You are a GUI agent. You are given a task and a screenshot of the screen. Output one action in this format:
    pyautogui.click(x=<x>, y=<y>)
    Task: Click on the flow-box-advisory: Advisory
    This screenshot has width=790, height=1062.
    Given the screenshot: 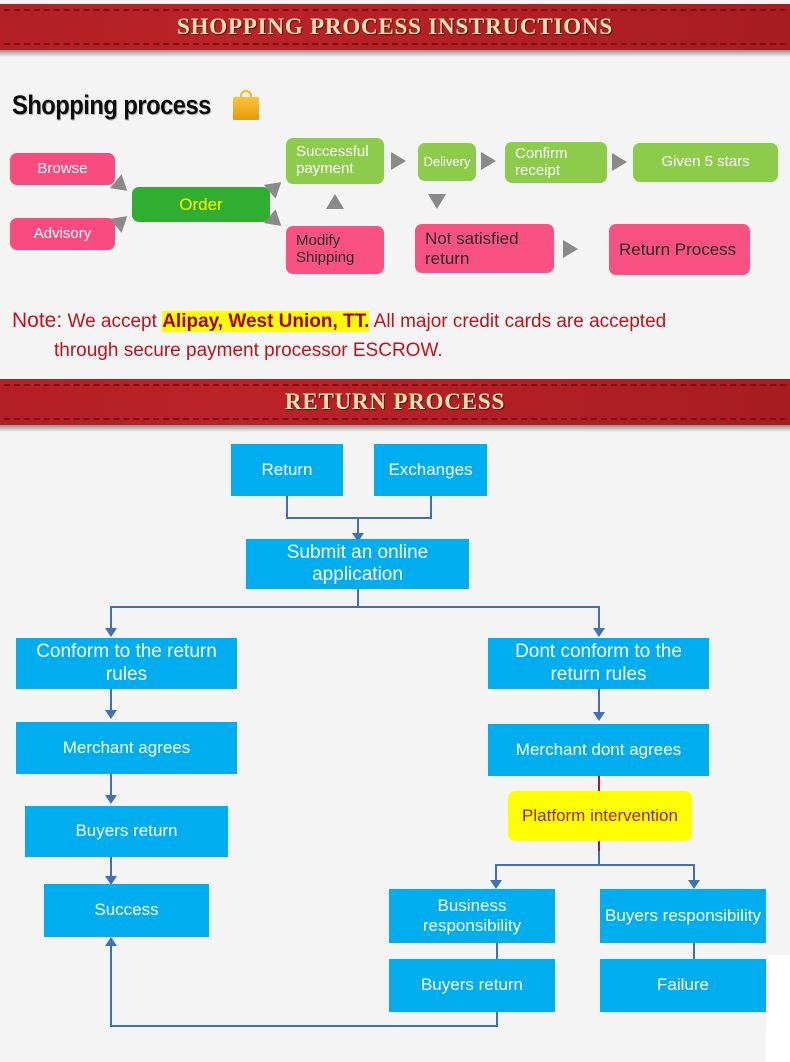 What is the action you would take?
    pyautogui.click(x=62, y=234)
    